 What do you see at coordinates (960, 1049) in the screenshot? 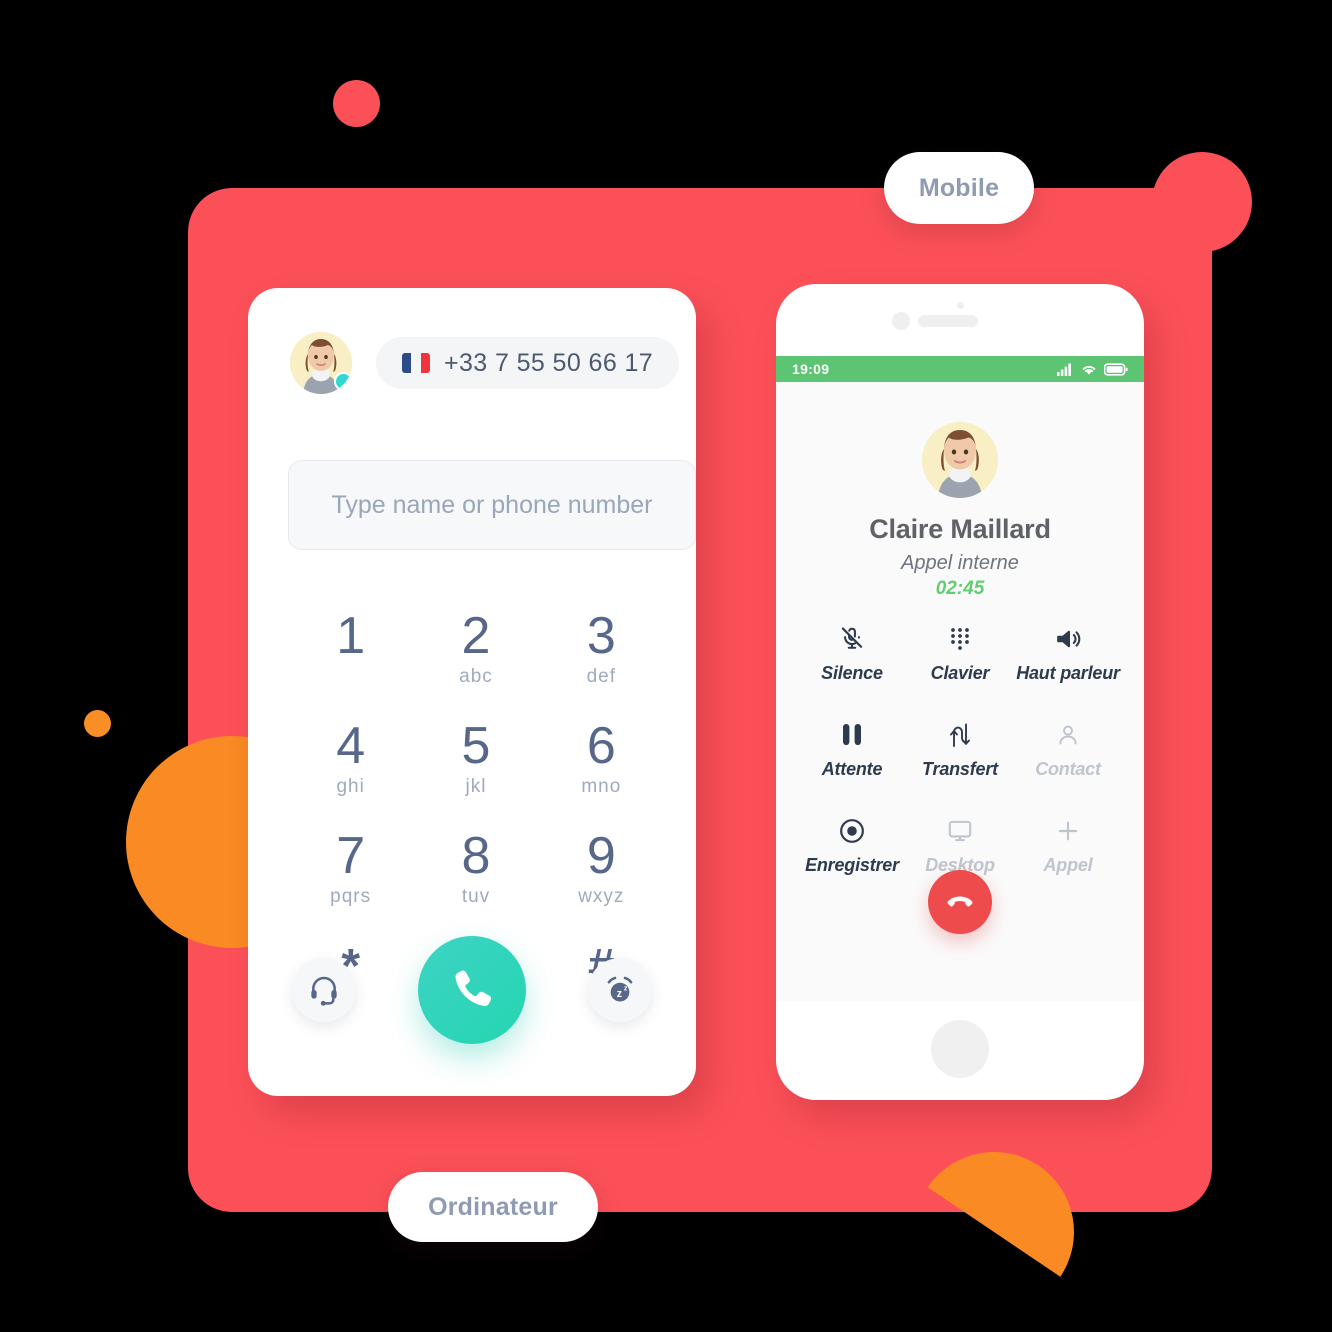
I see `home-button` at bounding box center [960, 1049].